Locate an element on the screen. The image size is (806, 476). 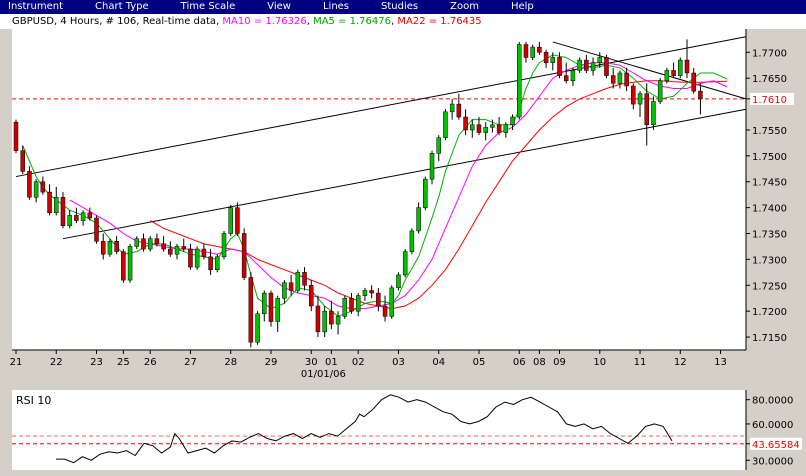
data-mode-label: Real-time data is located at coordinates (179, 21).